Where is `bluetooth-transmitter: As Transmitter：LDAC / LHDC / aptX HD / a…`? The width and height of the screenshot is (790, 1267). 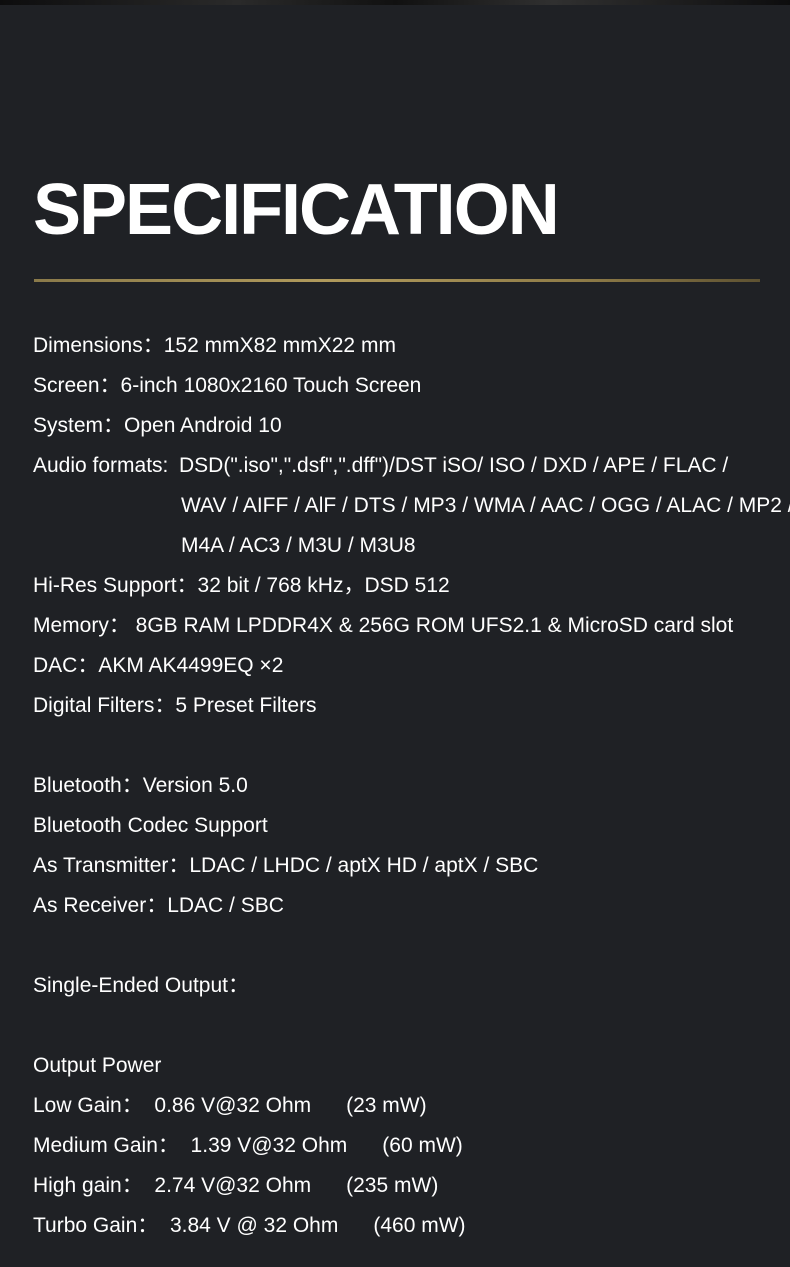
bluetooth-transmitter: As Transmitter：LDAC / LHDC / aptX HD / a… is located at coordinates (286, 865).